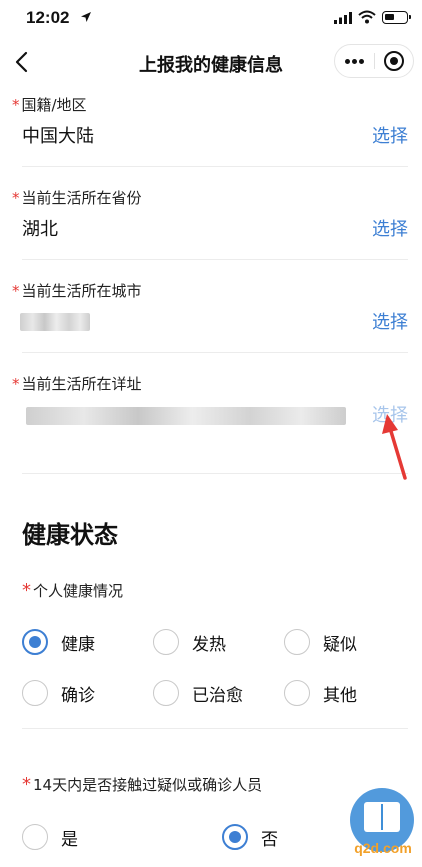 The image size is (422, 867). I want to click on target-dot-icon, so click(394, 61).